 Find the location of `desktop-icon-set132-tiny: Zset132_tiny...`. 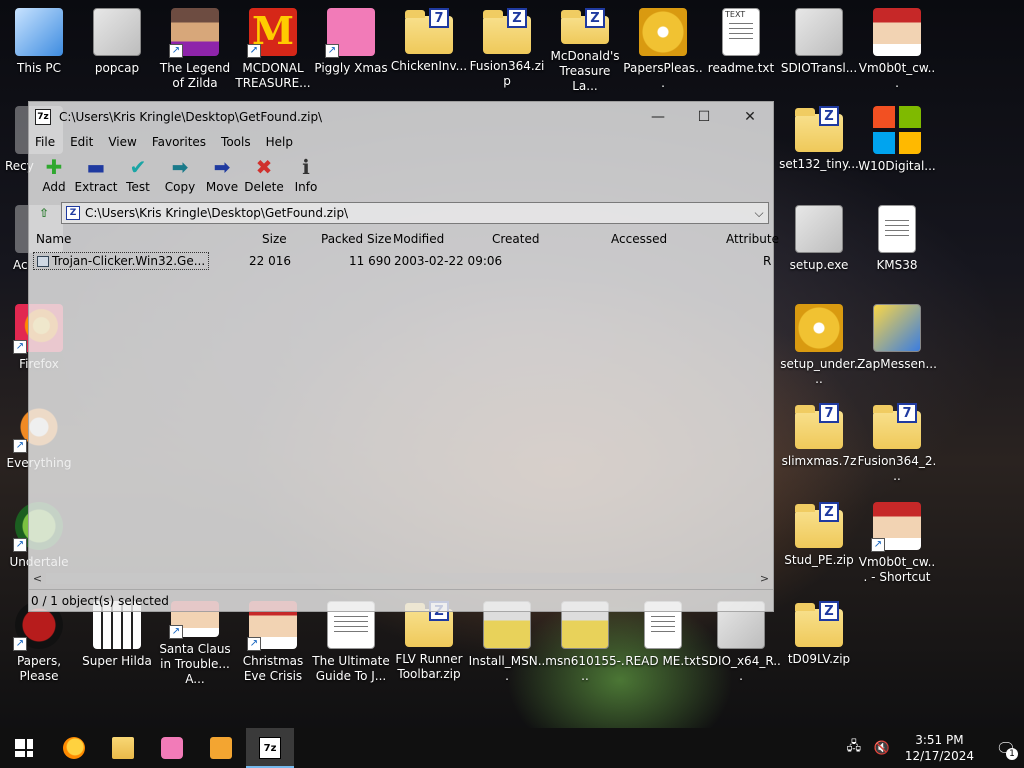

desktop-icon-set132-tiny: Zset132_tiny... is located at coordinates (819, 146).